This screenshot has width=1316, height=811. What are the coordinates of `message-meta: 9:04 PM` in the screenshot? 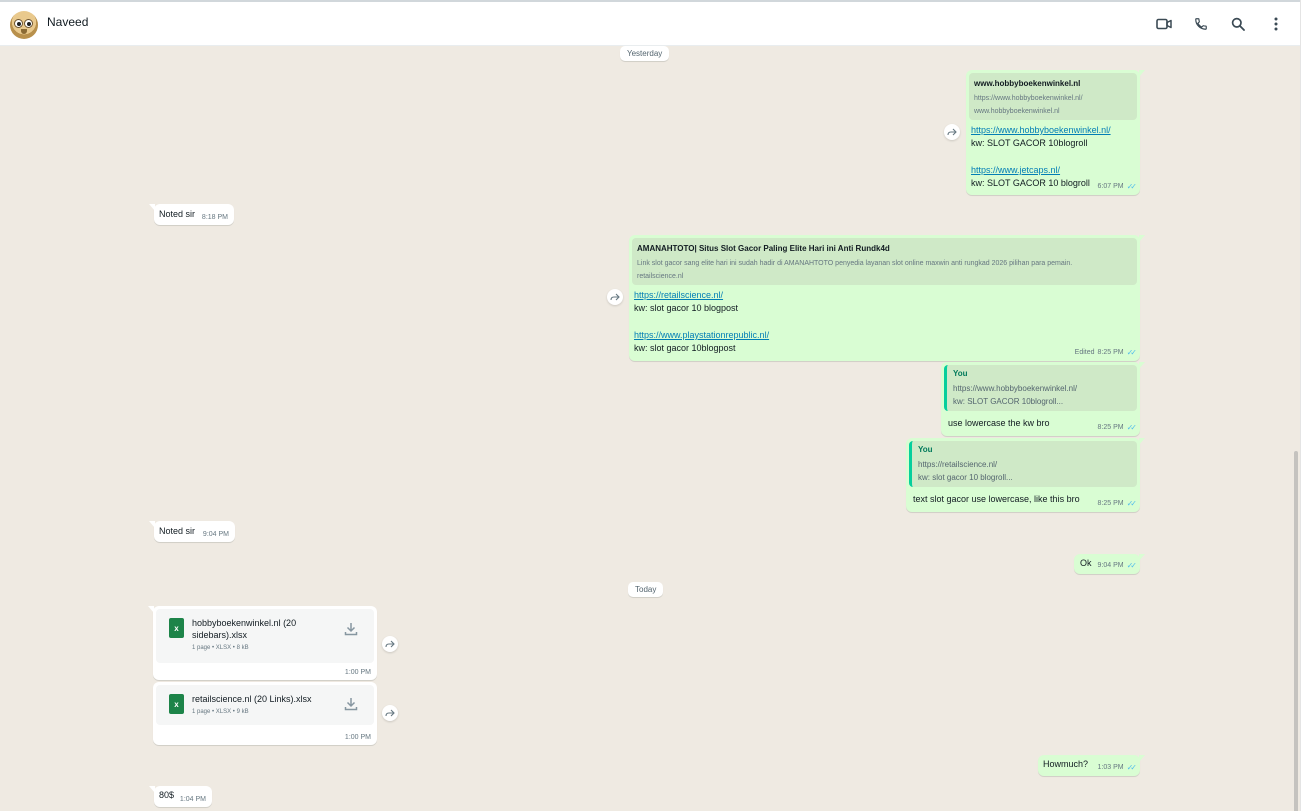 It's located at (216, 534).